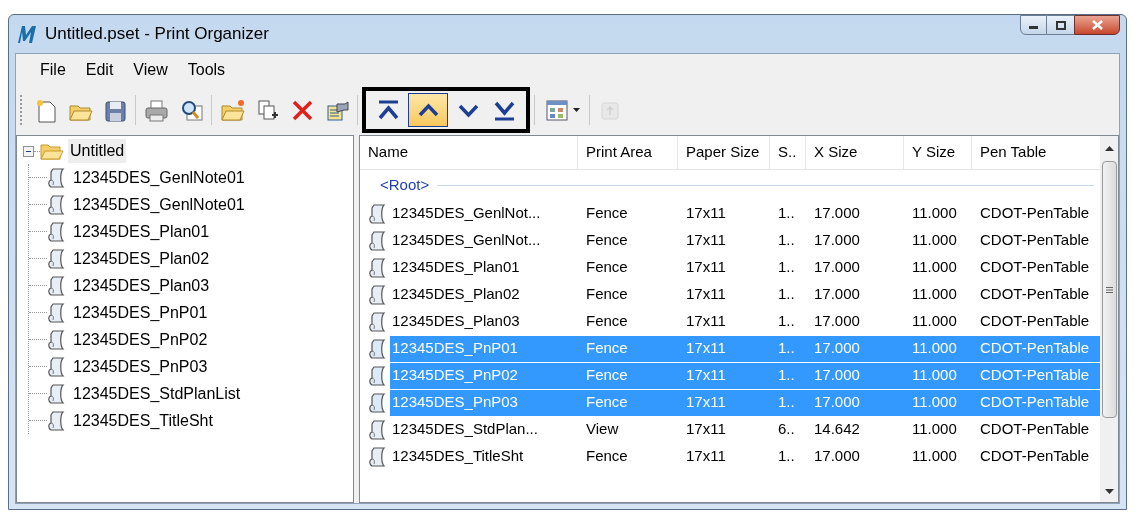  Describe the element at coordinates (788, 152) in the screenshot. I see `column-header: S..` at that location.